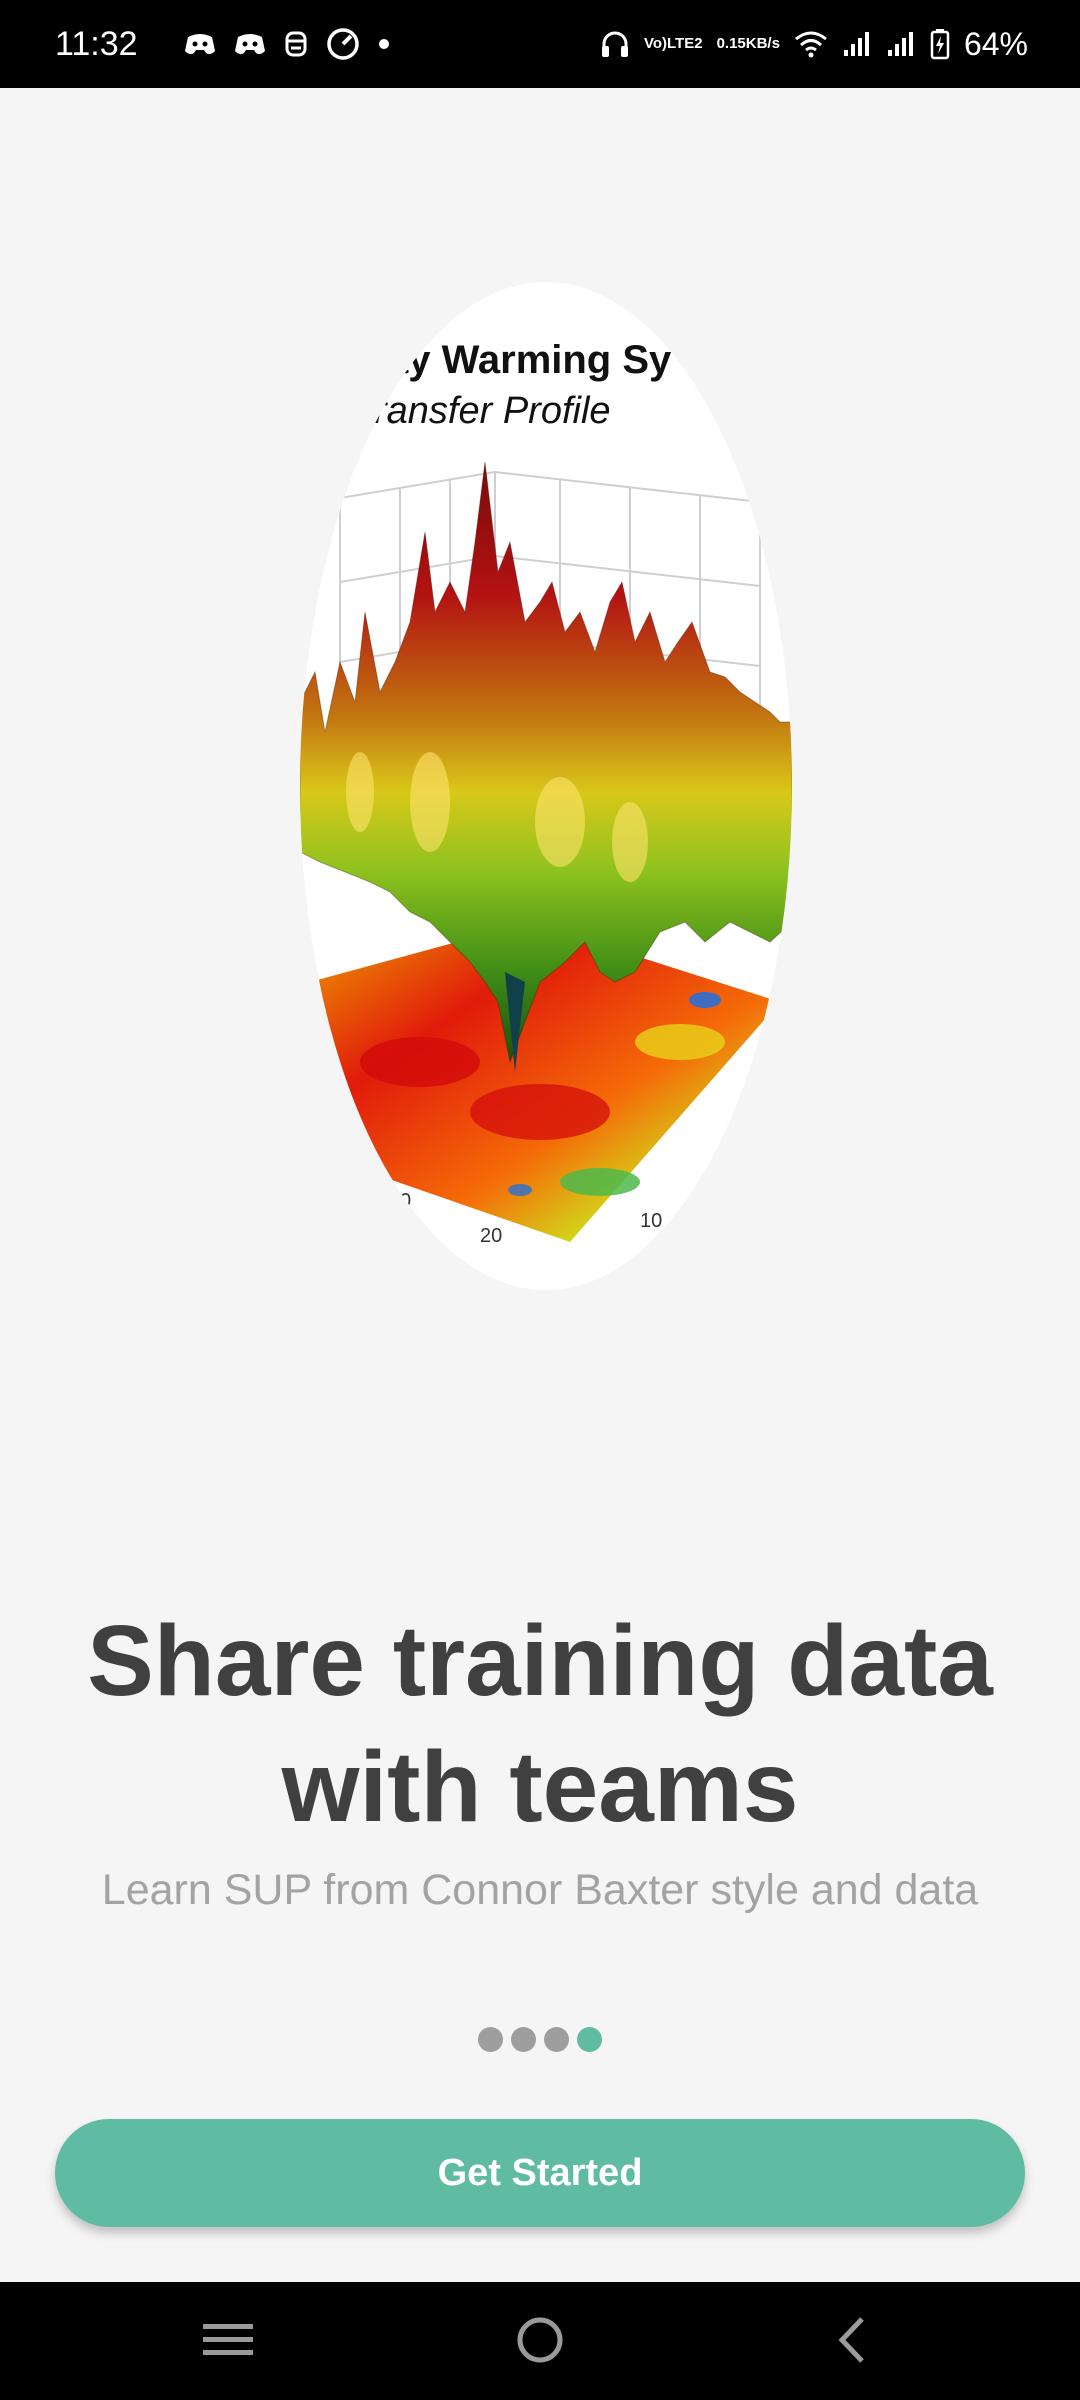  Describe the element at coordinates (540, 1724) in the screenshot. I see `onboarding-headline: Share training data with teams` at that location.